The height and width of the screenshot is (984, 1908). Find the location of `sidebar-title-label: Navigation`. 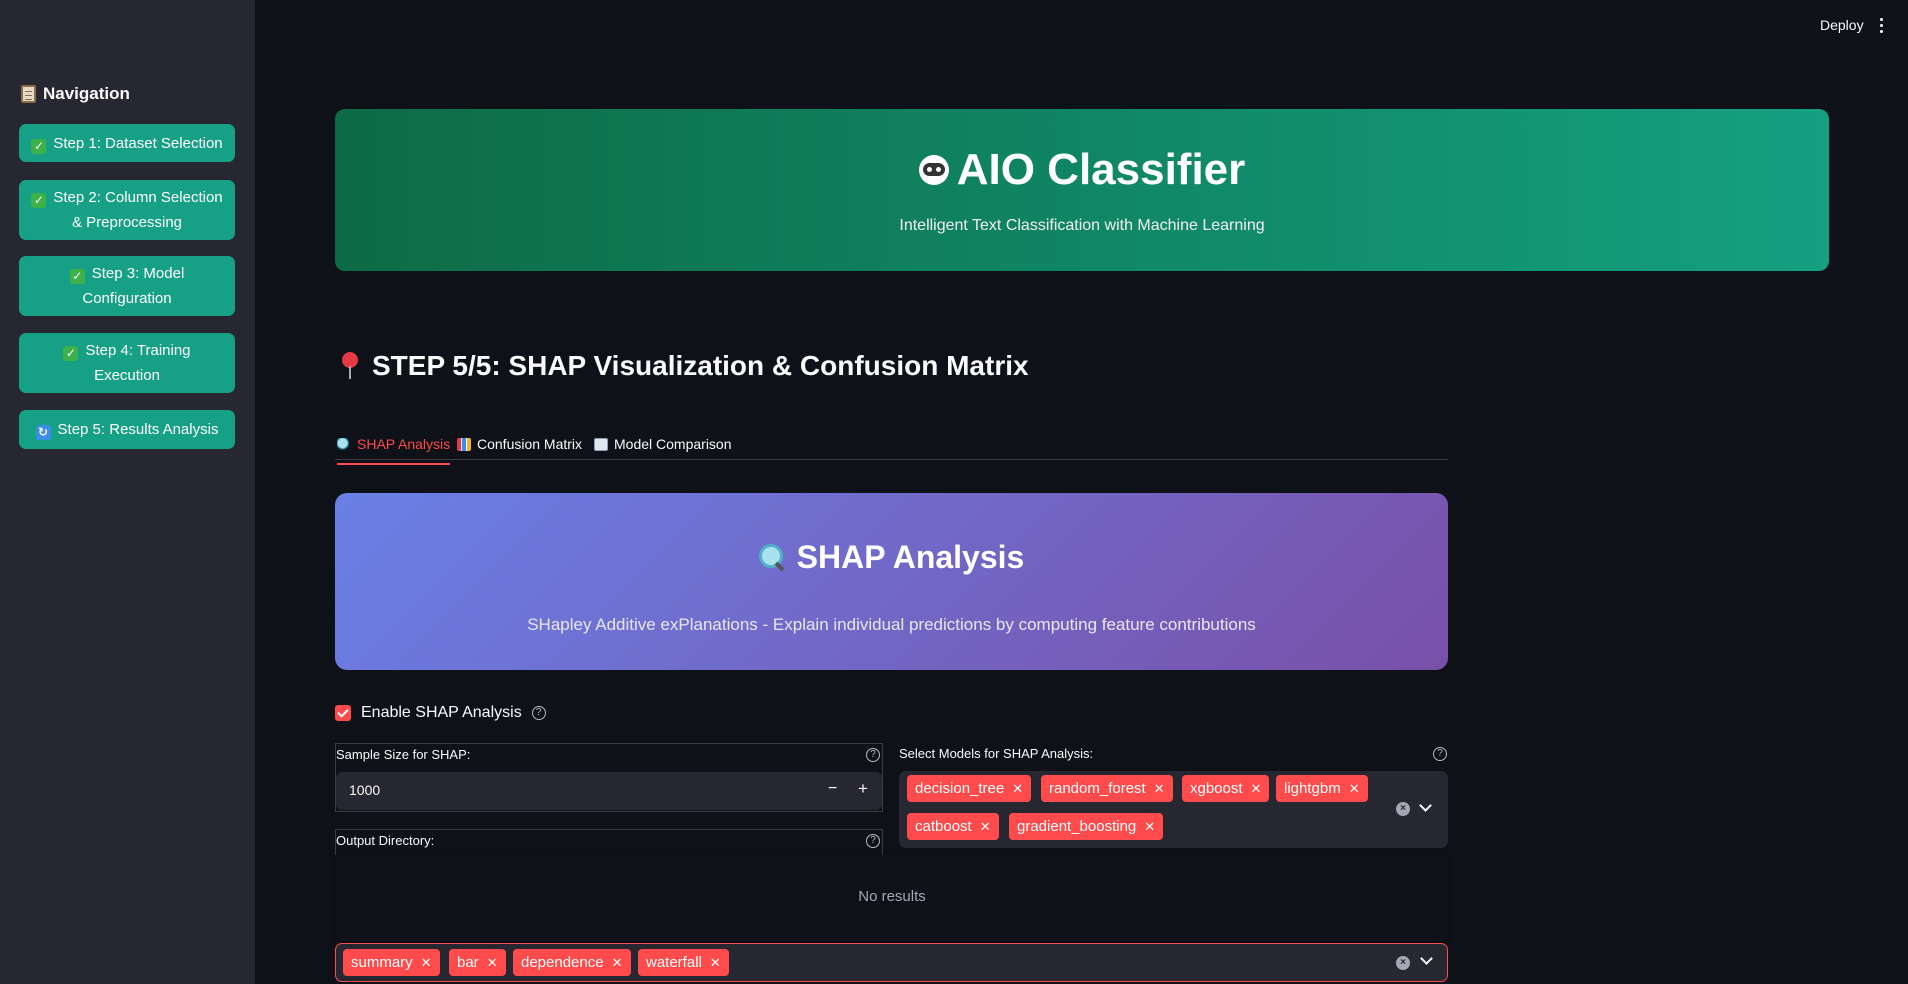

sidebar-title-label: Navigation is located at coordinates (86, 93).